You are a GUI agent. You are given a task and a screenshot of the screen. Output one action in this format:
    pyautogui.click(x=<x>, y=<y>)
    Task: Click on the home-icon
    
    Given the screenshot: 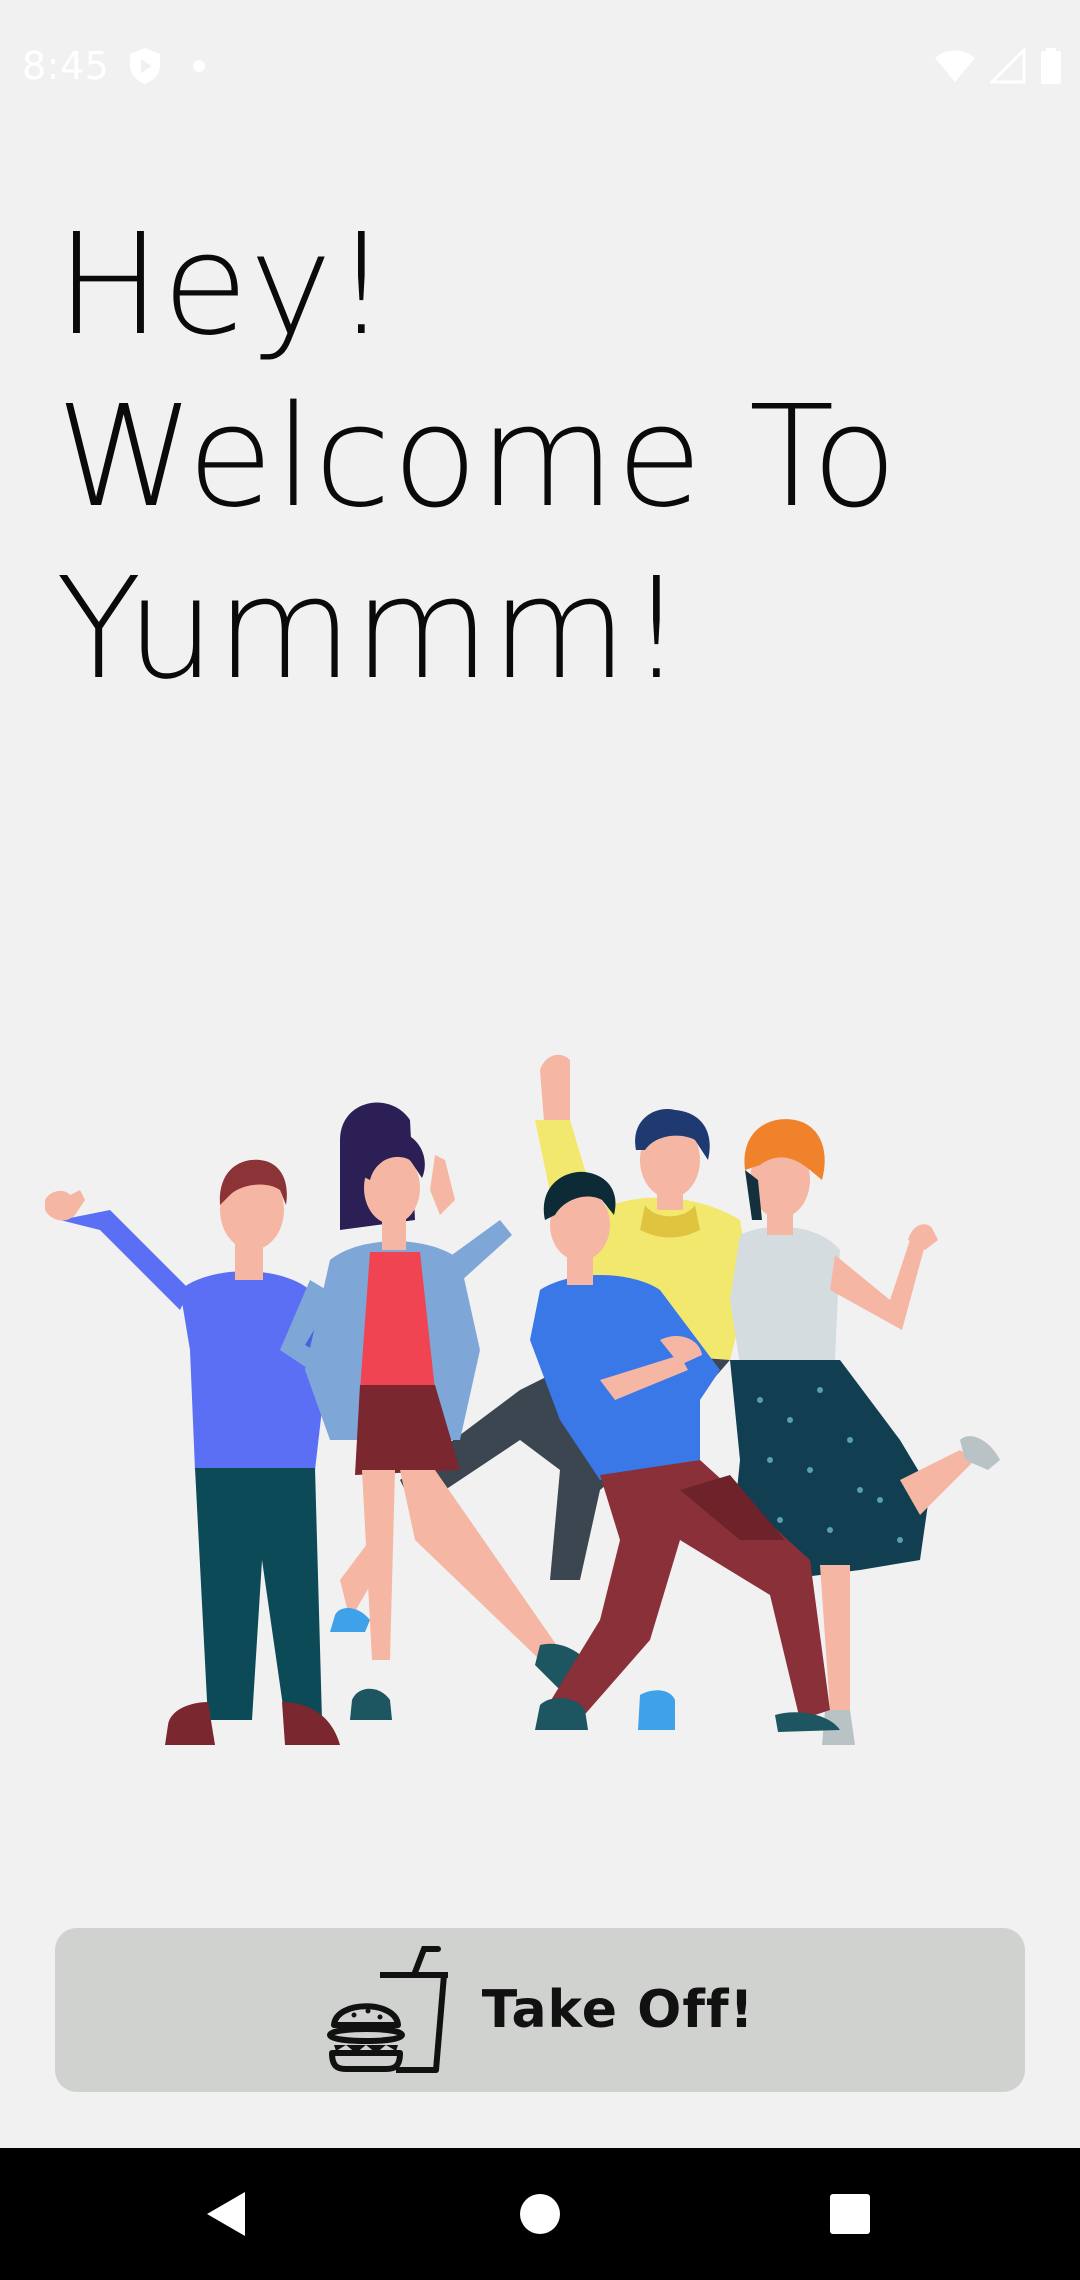 What is the action you would take?
    pyautogui.click(x=540, y=2214)
    